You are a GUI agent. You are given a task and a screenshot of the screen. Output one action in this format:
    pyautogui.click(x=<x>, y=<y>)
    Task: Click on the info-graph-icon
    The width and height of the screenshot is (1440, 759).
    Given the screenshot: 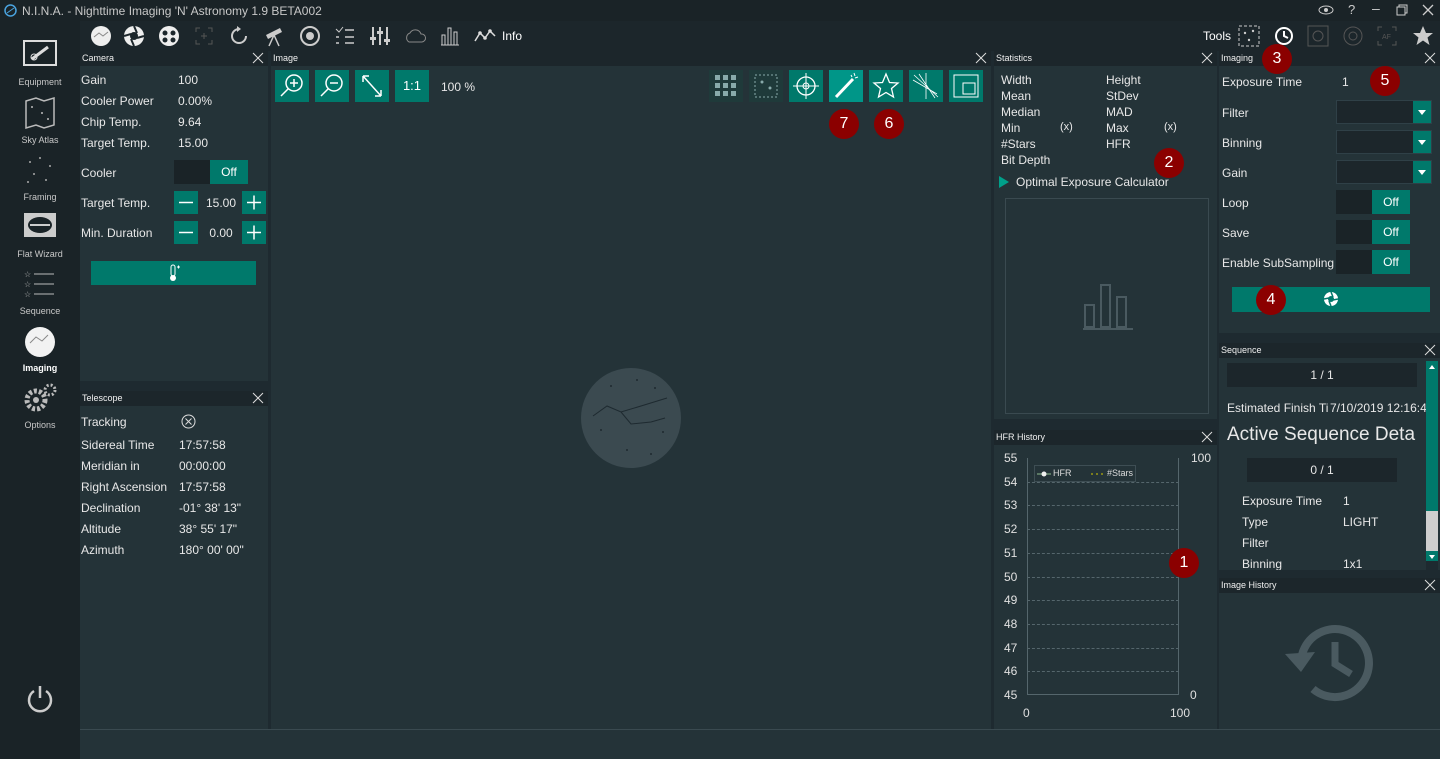 What is the action you would take?
    pyautogui.click(x=485, y=36)
    